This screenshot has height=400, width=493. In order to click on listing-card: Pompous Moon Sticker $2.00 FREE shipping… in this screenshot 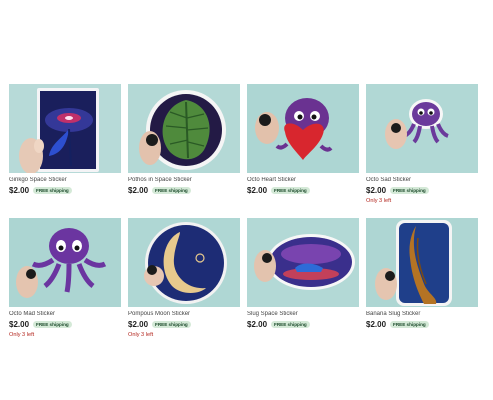, I will do `click(184, 278)`.